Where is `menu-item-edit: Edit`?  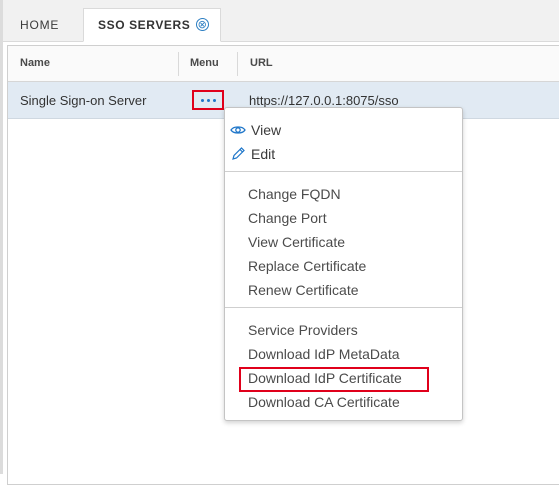 menu-item-edit: Edit is located at coordinates (263, 154).